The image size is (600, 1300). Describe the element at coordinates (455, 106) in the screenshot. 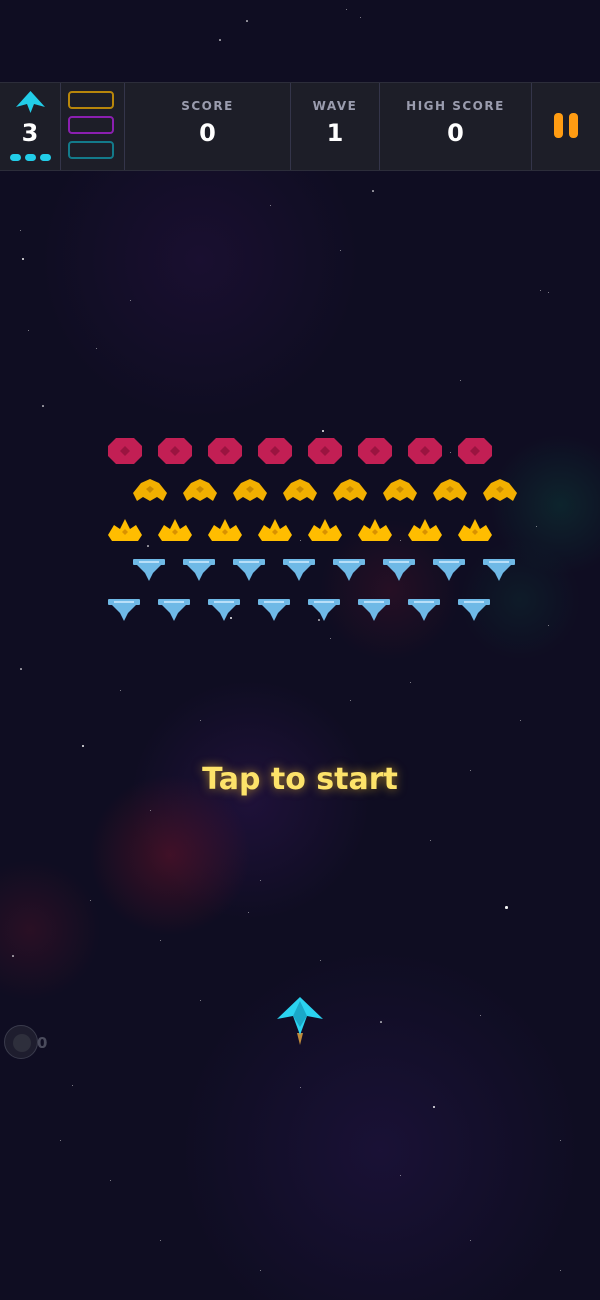

I see `high-score-label: HIGH SCORE` at that location.